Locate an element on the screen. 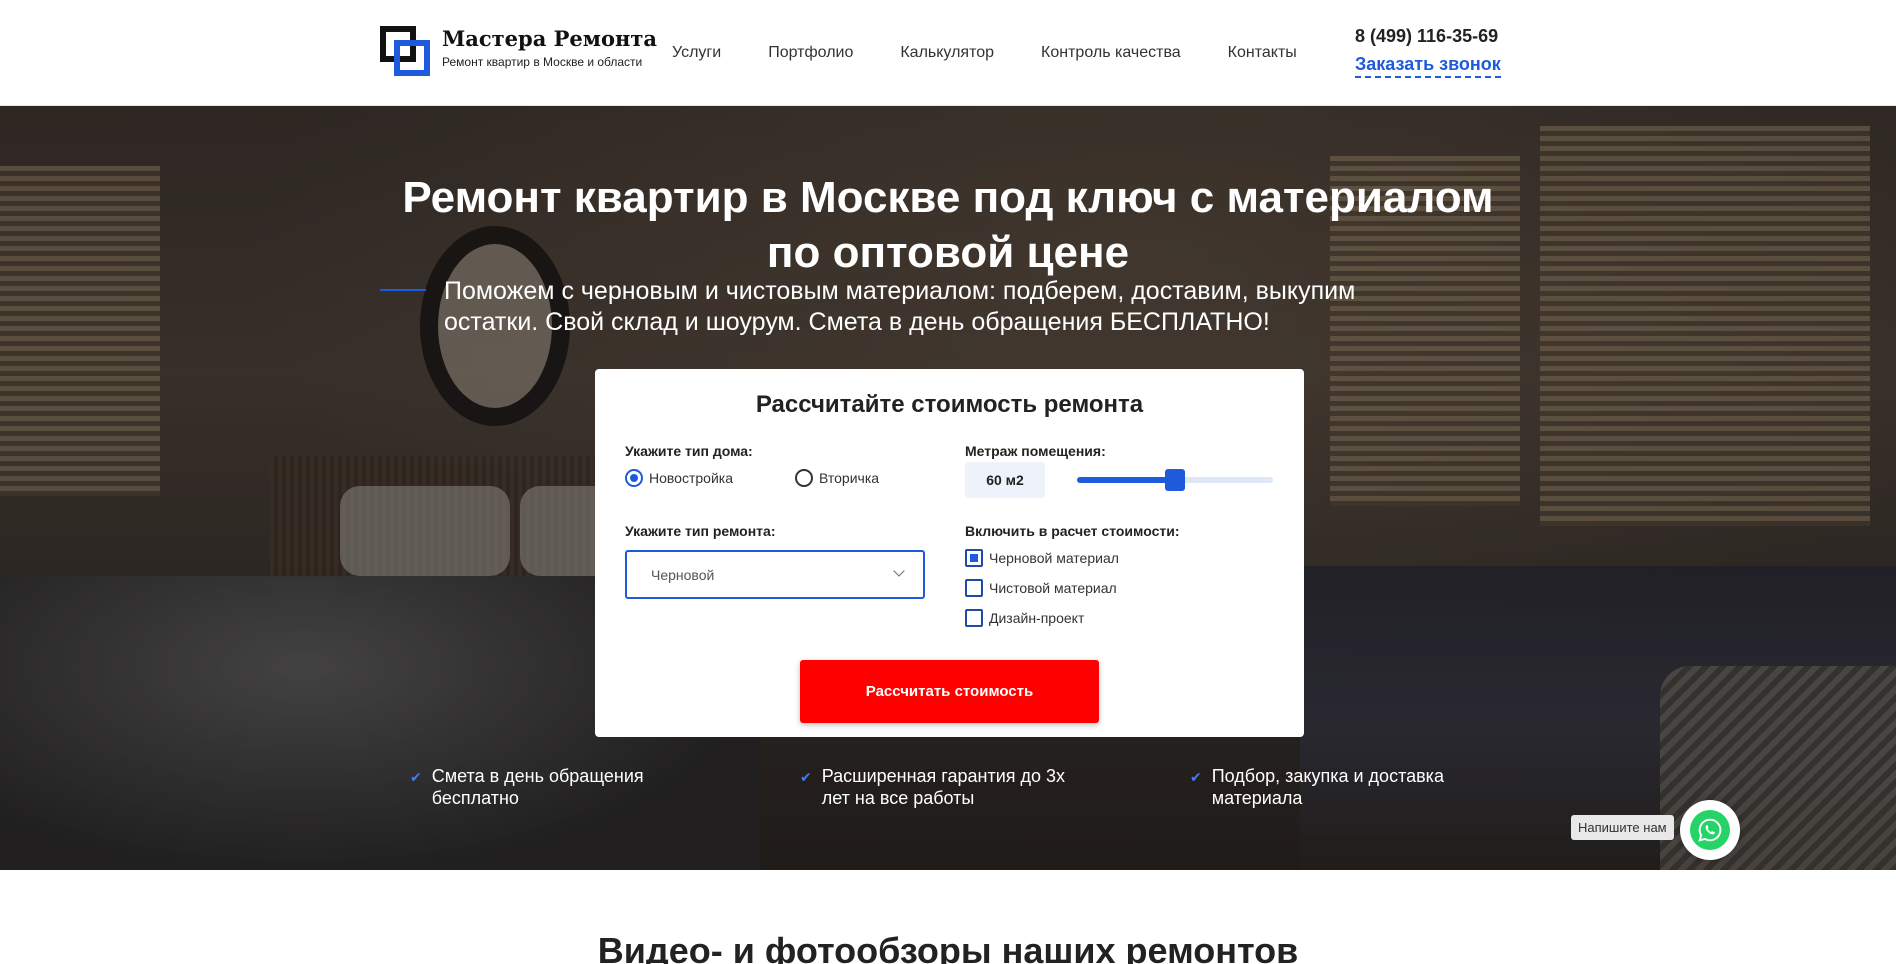 This screenshot has height=964, width=1896. feature-text: Подбор, закупка и доставка is located at coordinates (1327, 776).